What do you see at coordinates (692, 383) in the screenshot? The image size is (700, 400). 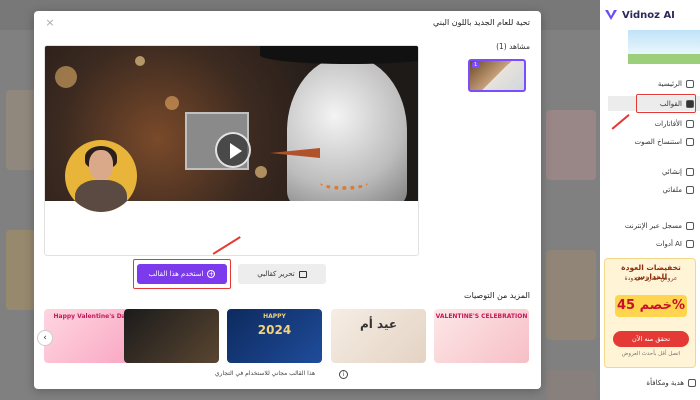 I see `gift-icon` at bounding box center [692, 383].